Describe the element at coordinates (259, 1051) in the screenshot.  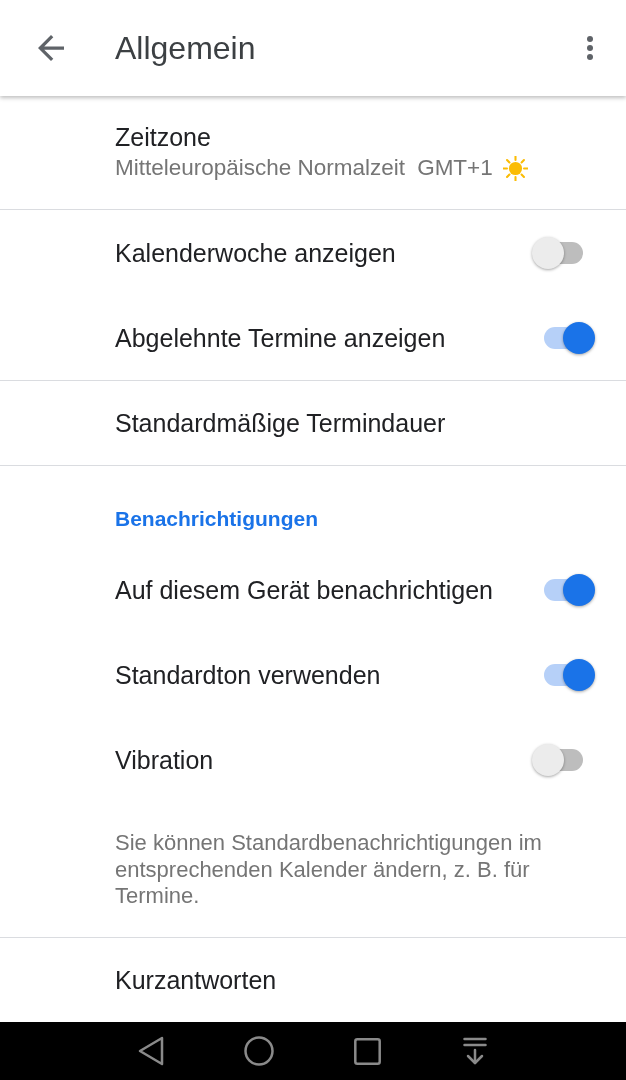
I see `home-circle-icon` at that location.